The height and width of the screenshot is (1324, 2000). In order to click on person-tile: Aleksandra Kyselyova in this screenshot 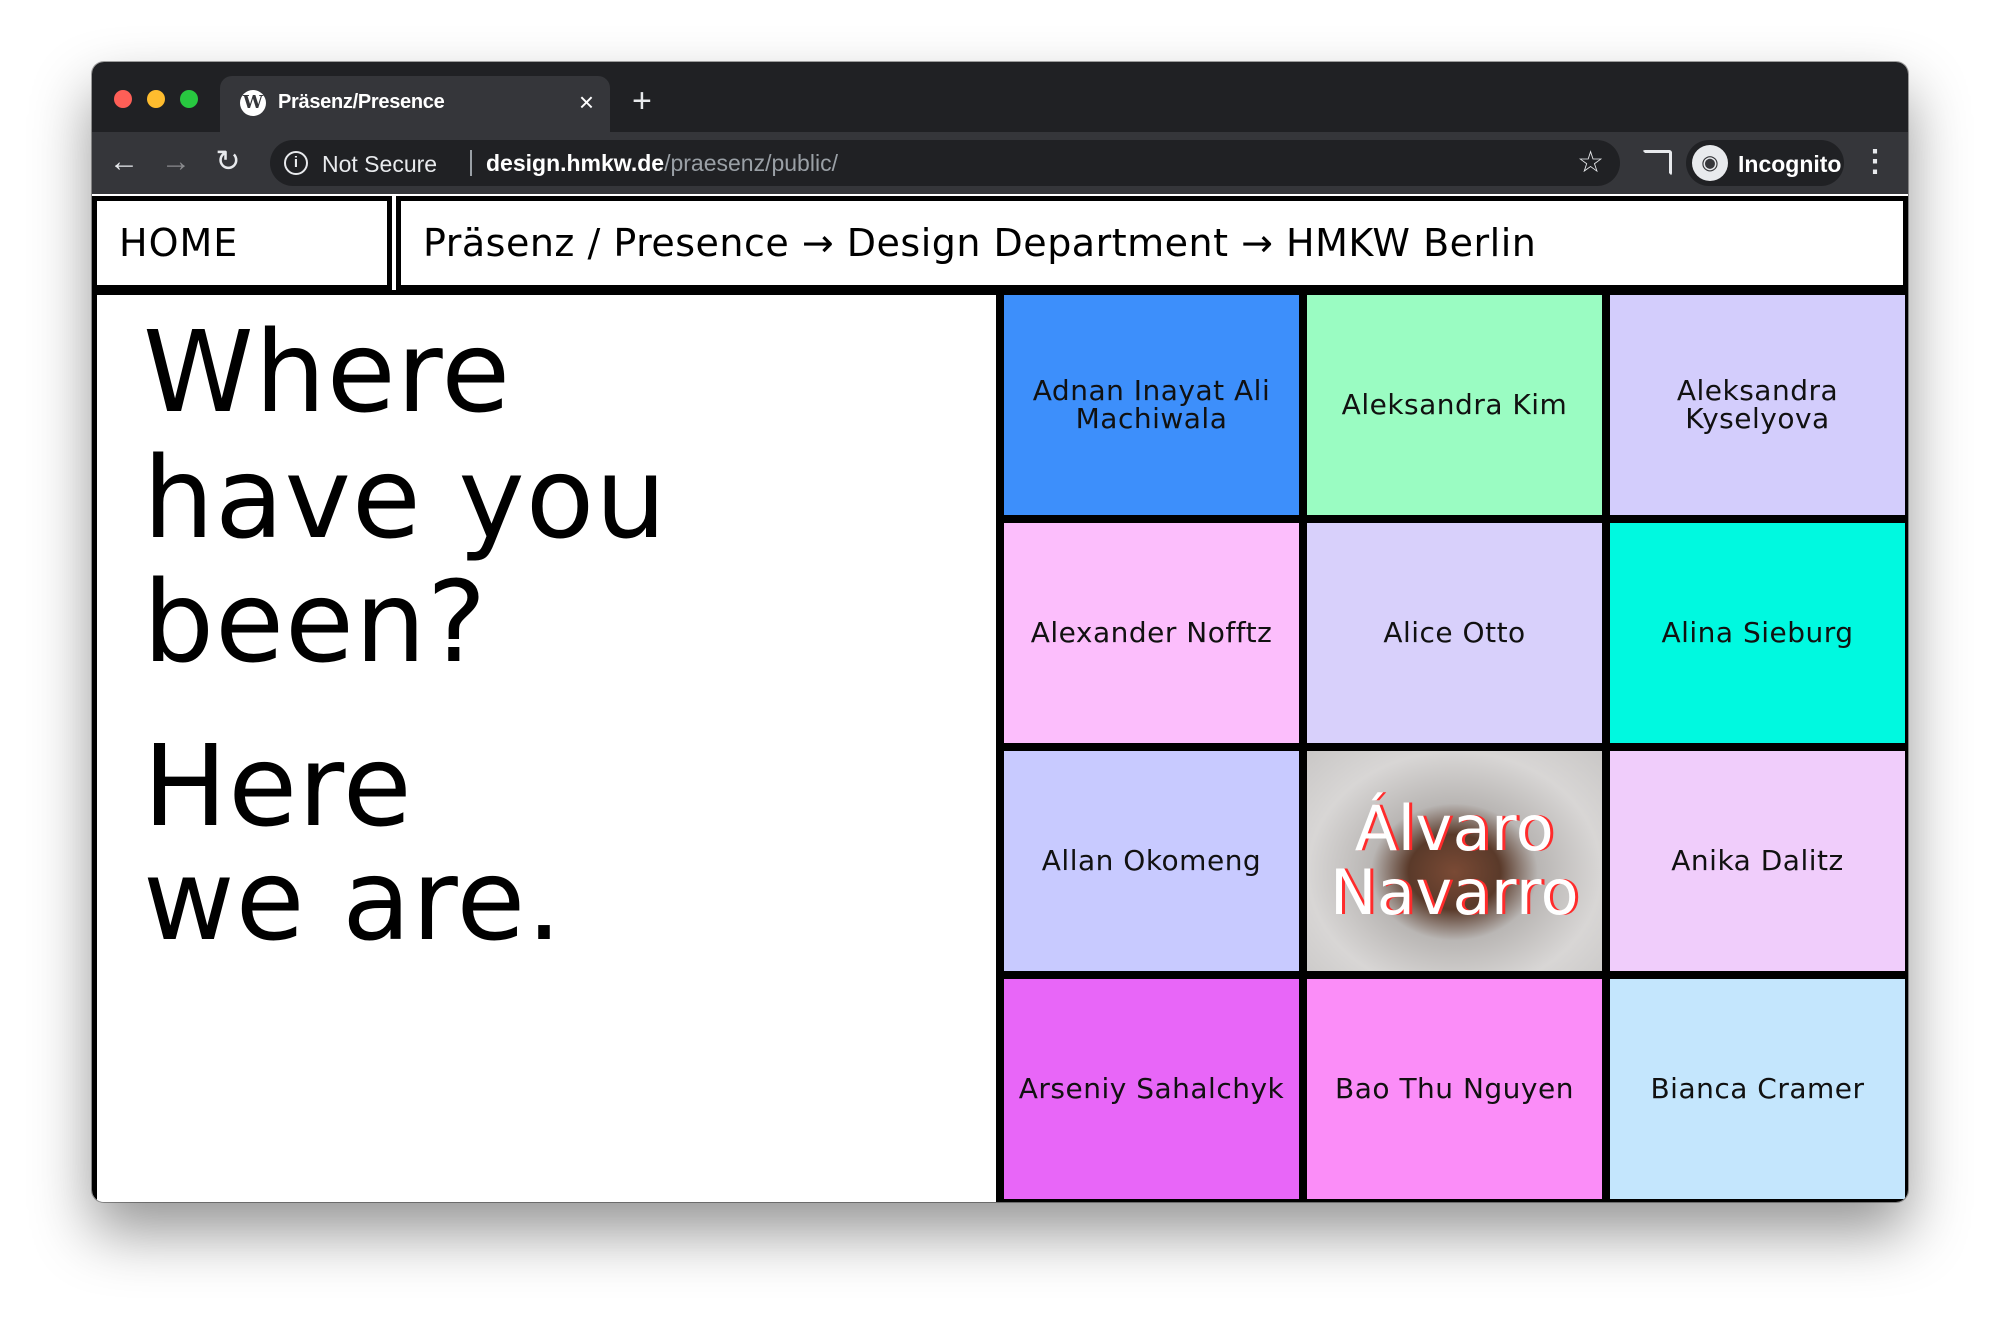, I will do `click(1757, 405)`.